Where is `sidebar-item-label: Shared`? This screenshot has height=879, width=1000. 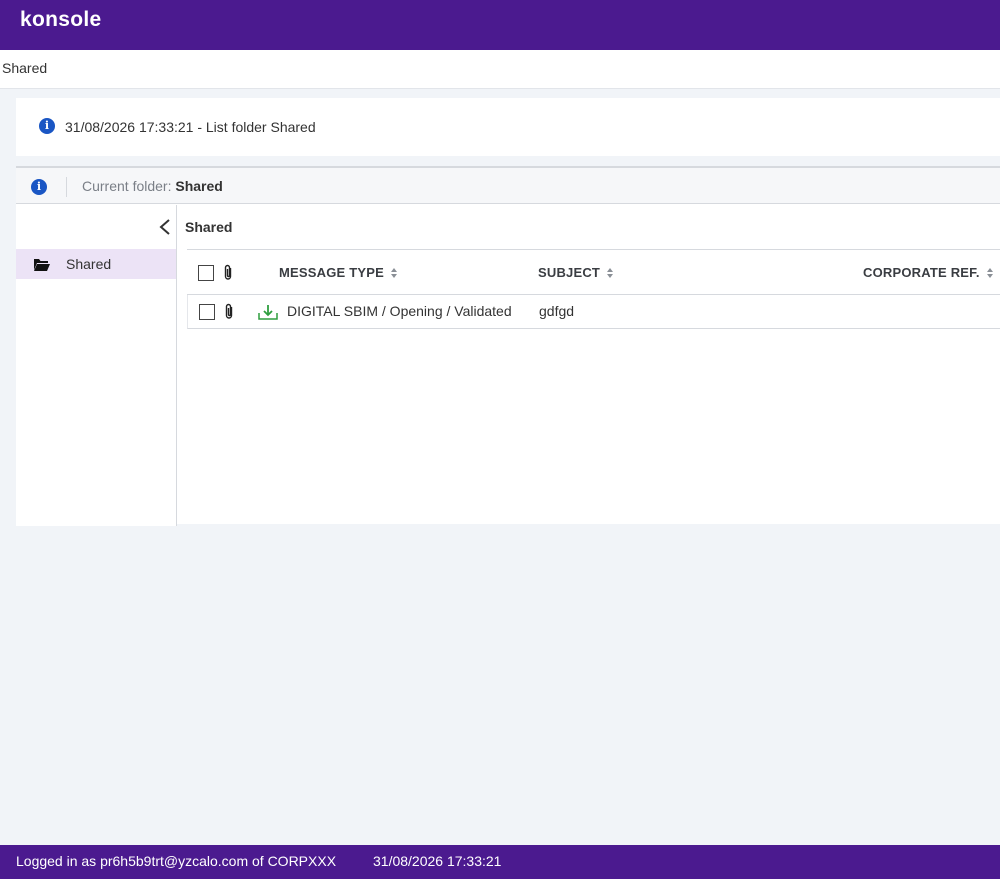
sidebar-item-label: Shared is located at coordinates (89, 264).